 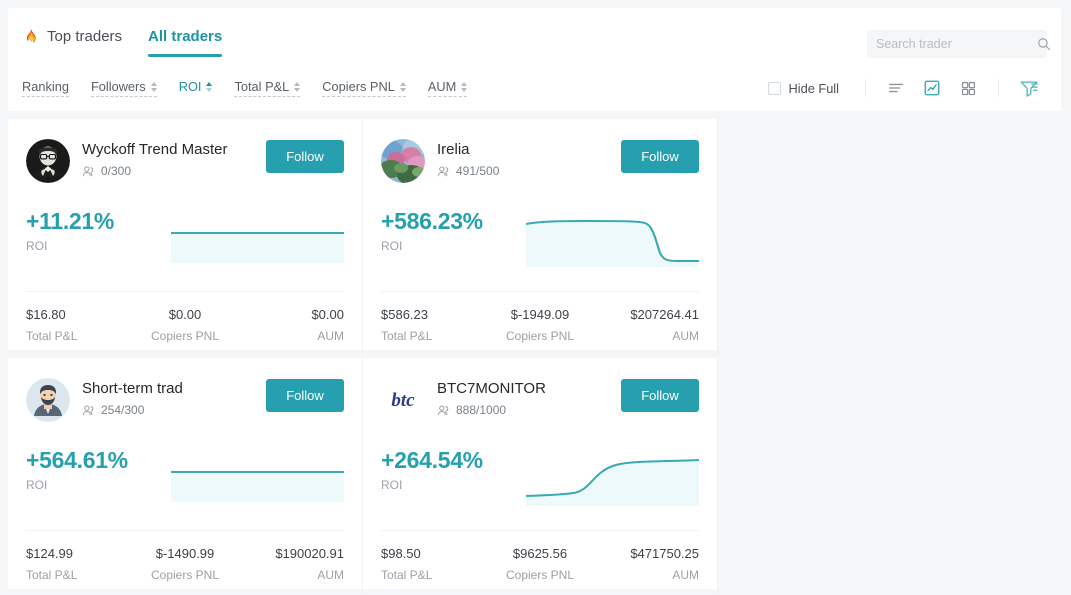 I want to click on trader-card-header: Wyckoff Trend Master 0/300 Follow, so click(x=185, y=162).